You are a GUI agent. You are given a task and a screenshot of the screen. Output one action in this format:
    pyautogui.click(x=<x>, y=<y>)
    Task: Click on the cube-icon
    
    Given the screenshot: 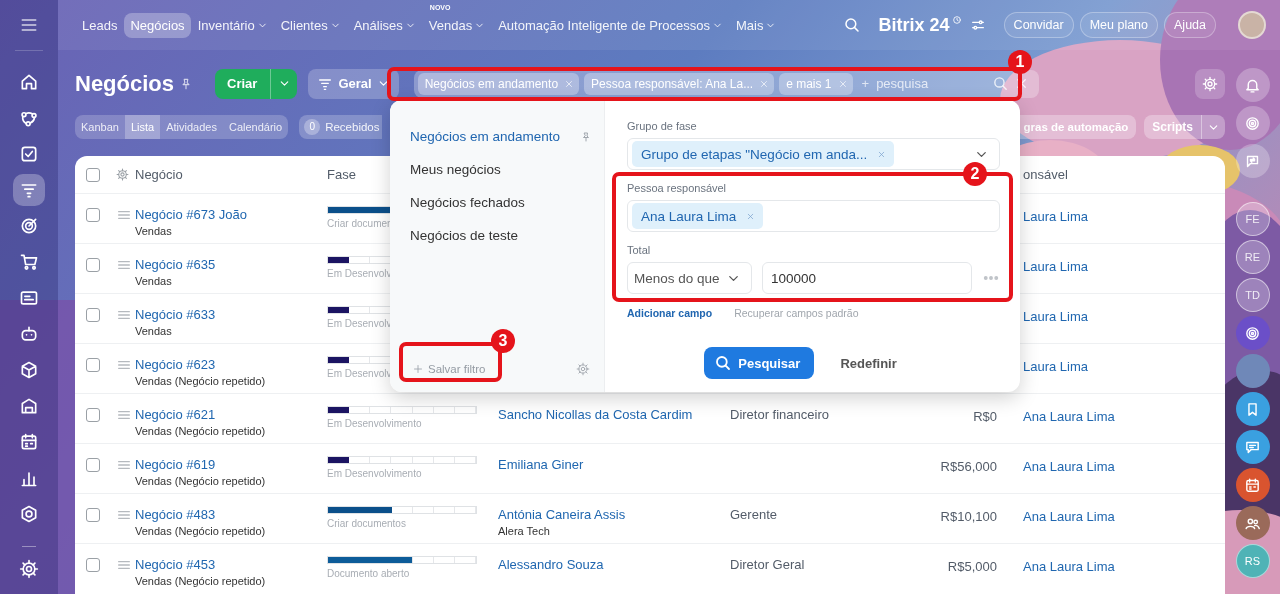 What is the action you would take?
    pyautogui.click(x=29, y=370)
    